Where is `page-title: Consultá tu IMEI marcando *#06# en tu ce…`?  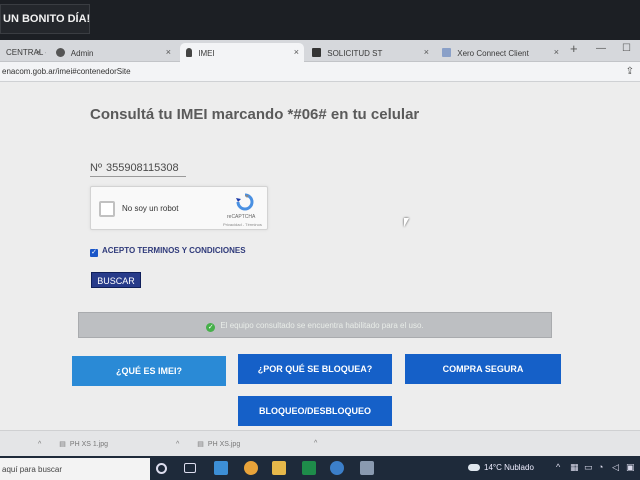
page-title: Consultá tu IMEI marcando *#06# en tu ce… is located at coordinates (255, 114).